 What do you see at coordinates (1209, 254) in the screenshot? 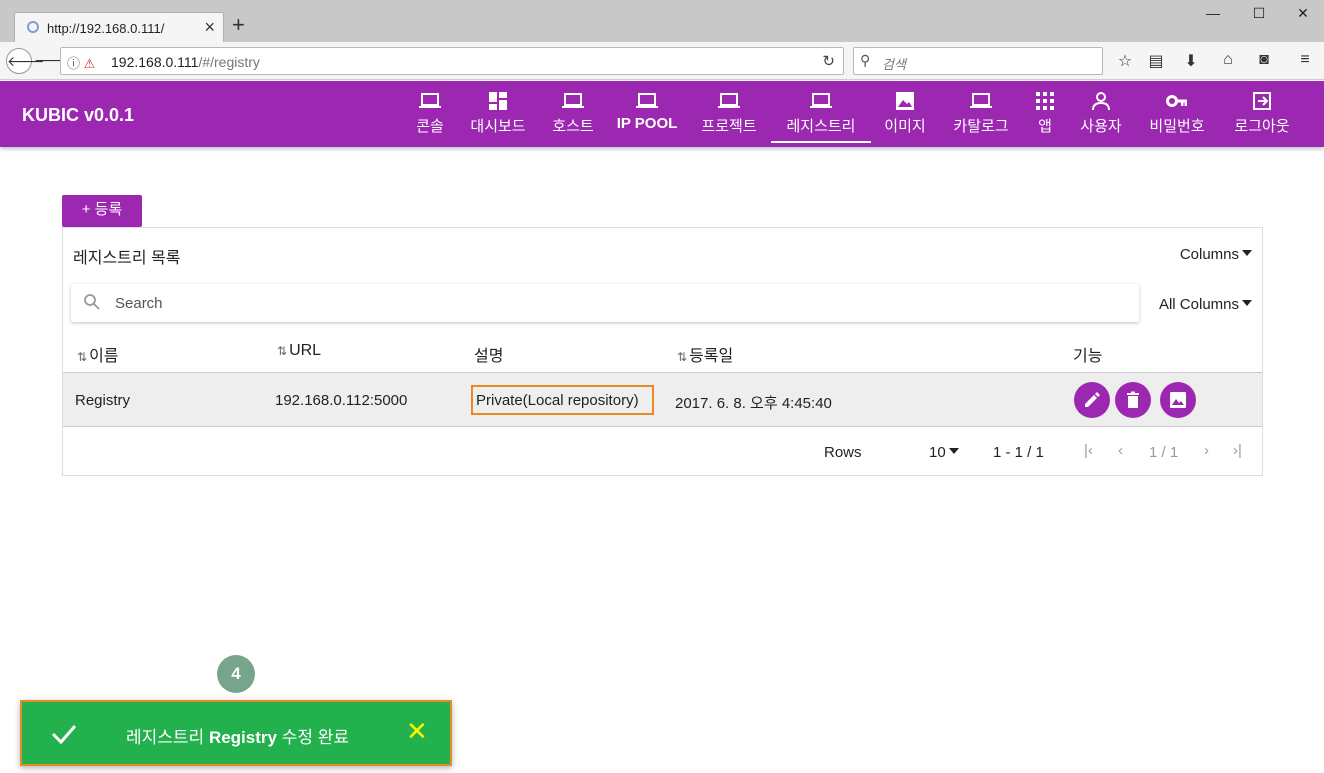
I see `columns-label: Columns` at bounding box center [1209, 254].